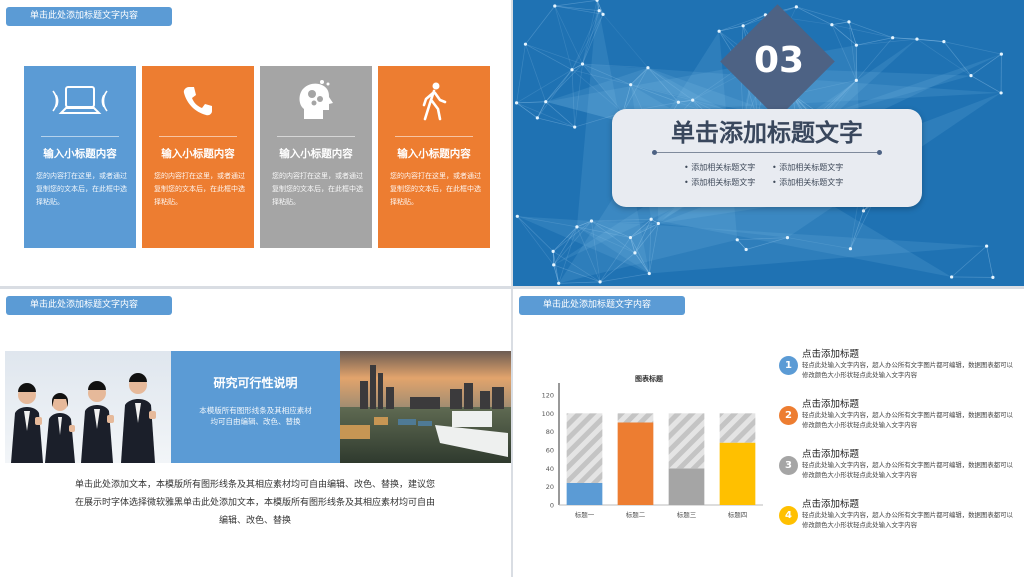 This screenshot has height=577, width=1024. I want to click on y-tick-label: 20, so click(550, 487).